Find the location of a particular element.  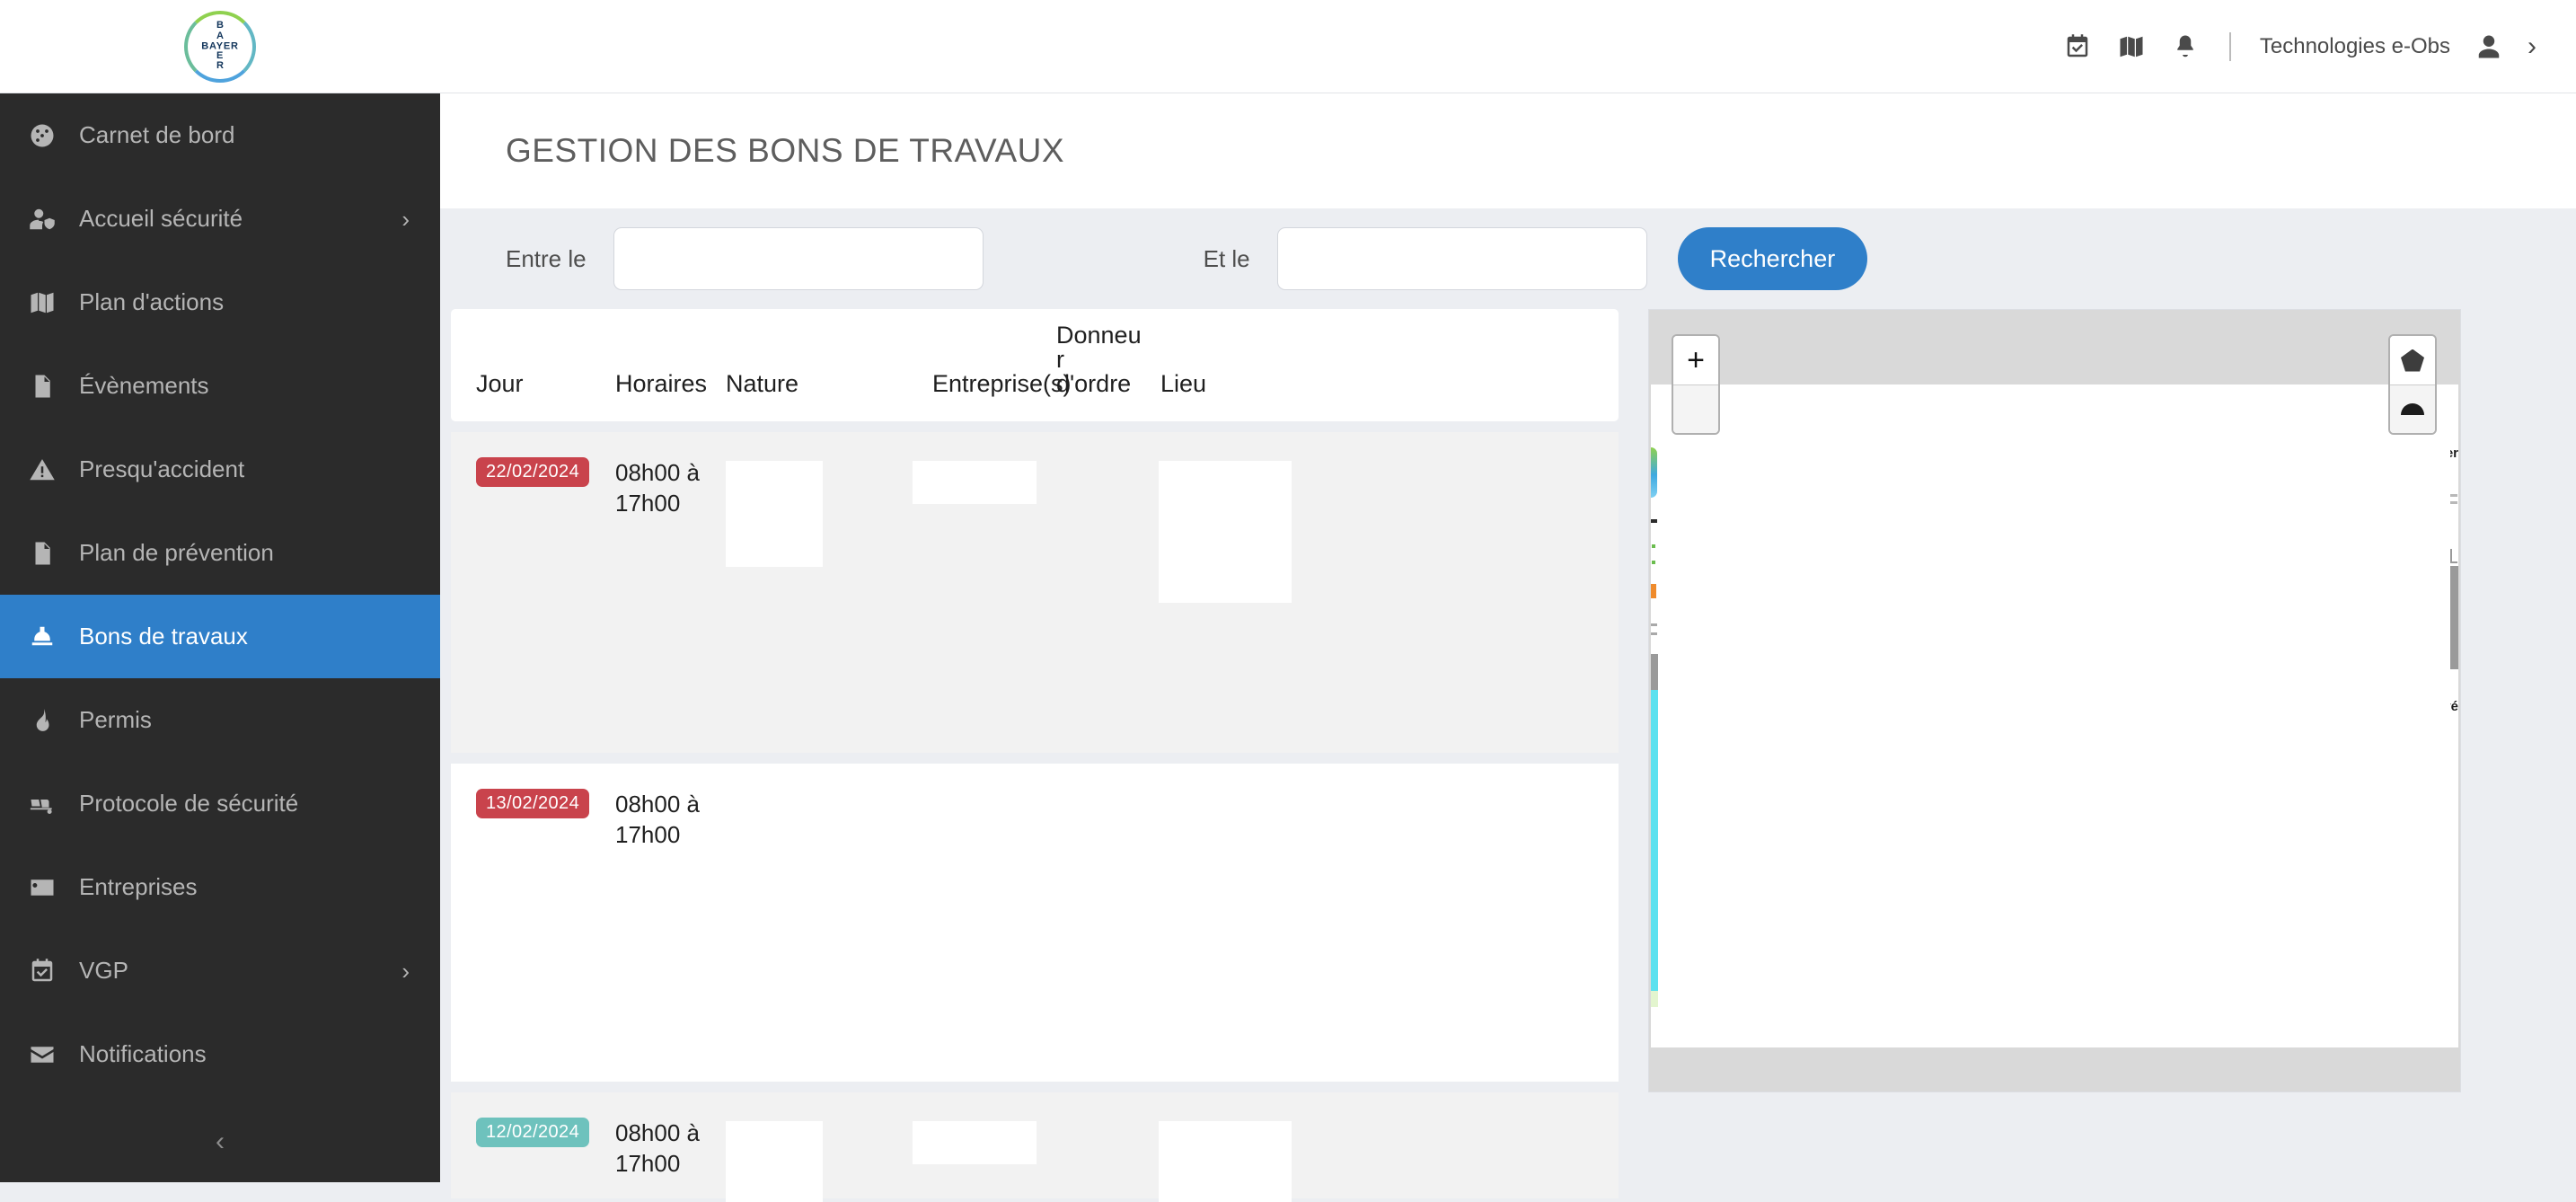

sidebar-item-plan-dactions: Plan d'actions is located at coordinates (220, 302).